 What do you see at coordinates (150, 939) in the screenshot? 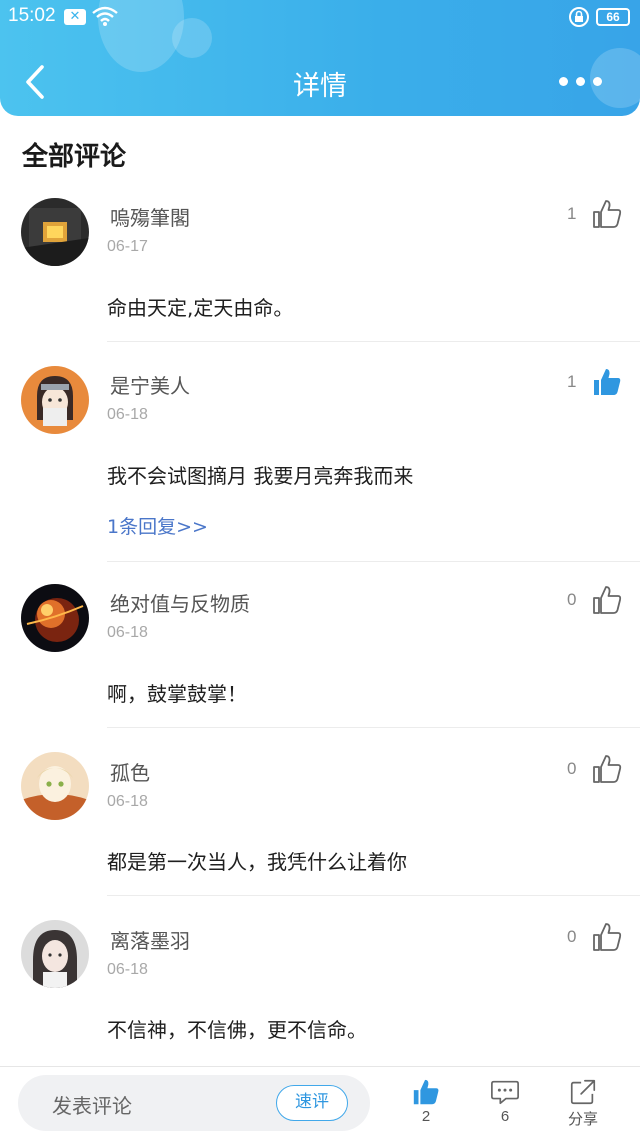
I see `comment-username: 离落墨羽` at bounding box center [150, 939].